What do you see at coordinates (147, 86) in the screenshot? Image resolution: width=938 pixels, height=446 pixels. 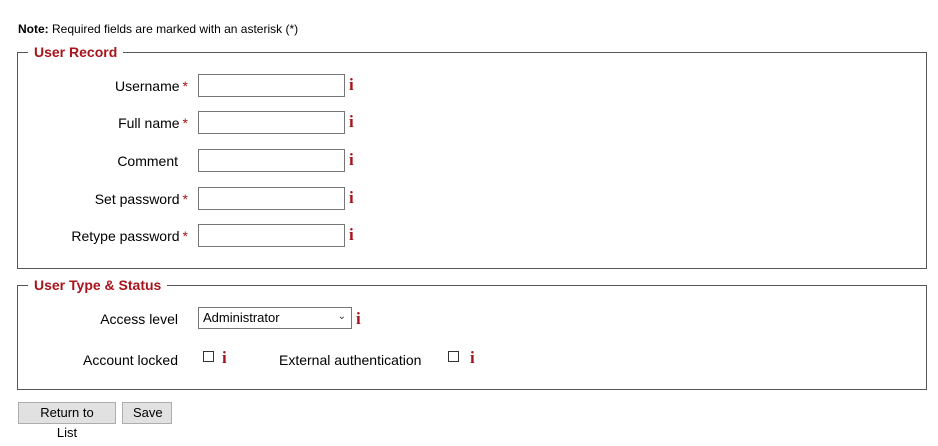 I see `username-label-text: Username` at bounding box center [147, 86].